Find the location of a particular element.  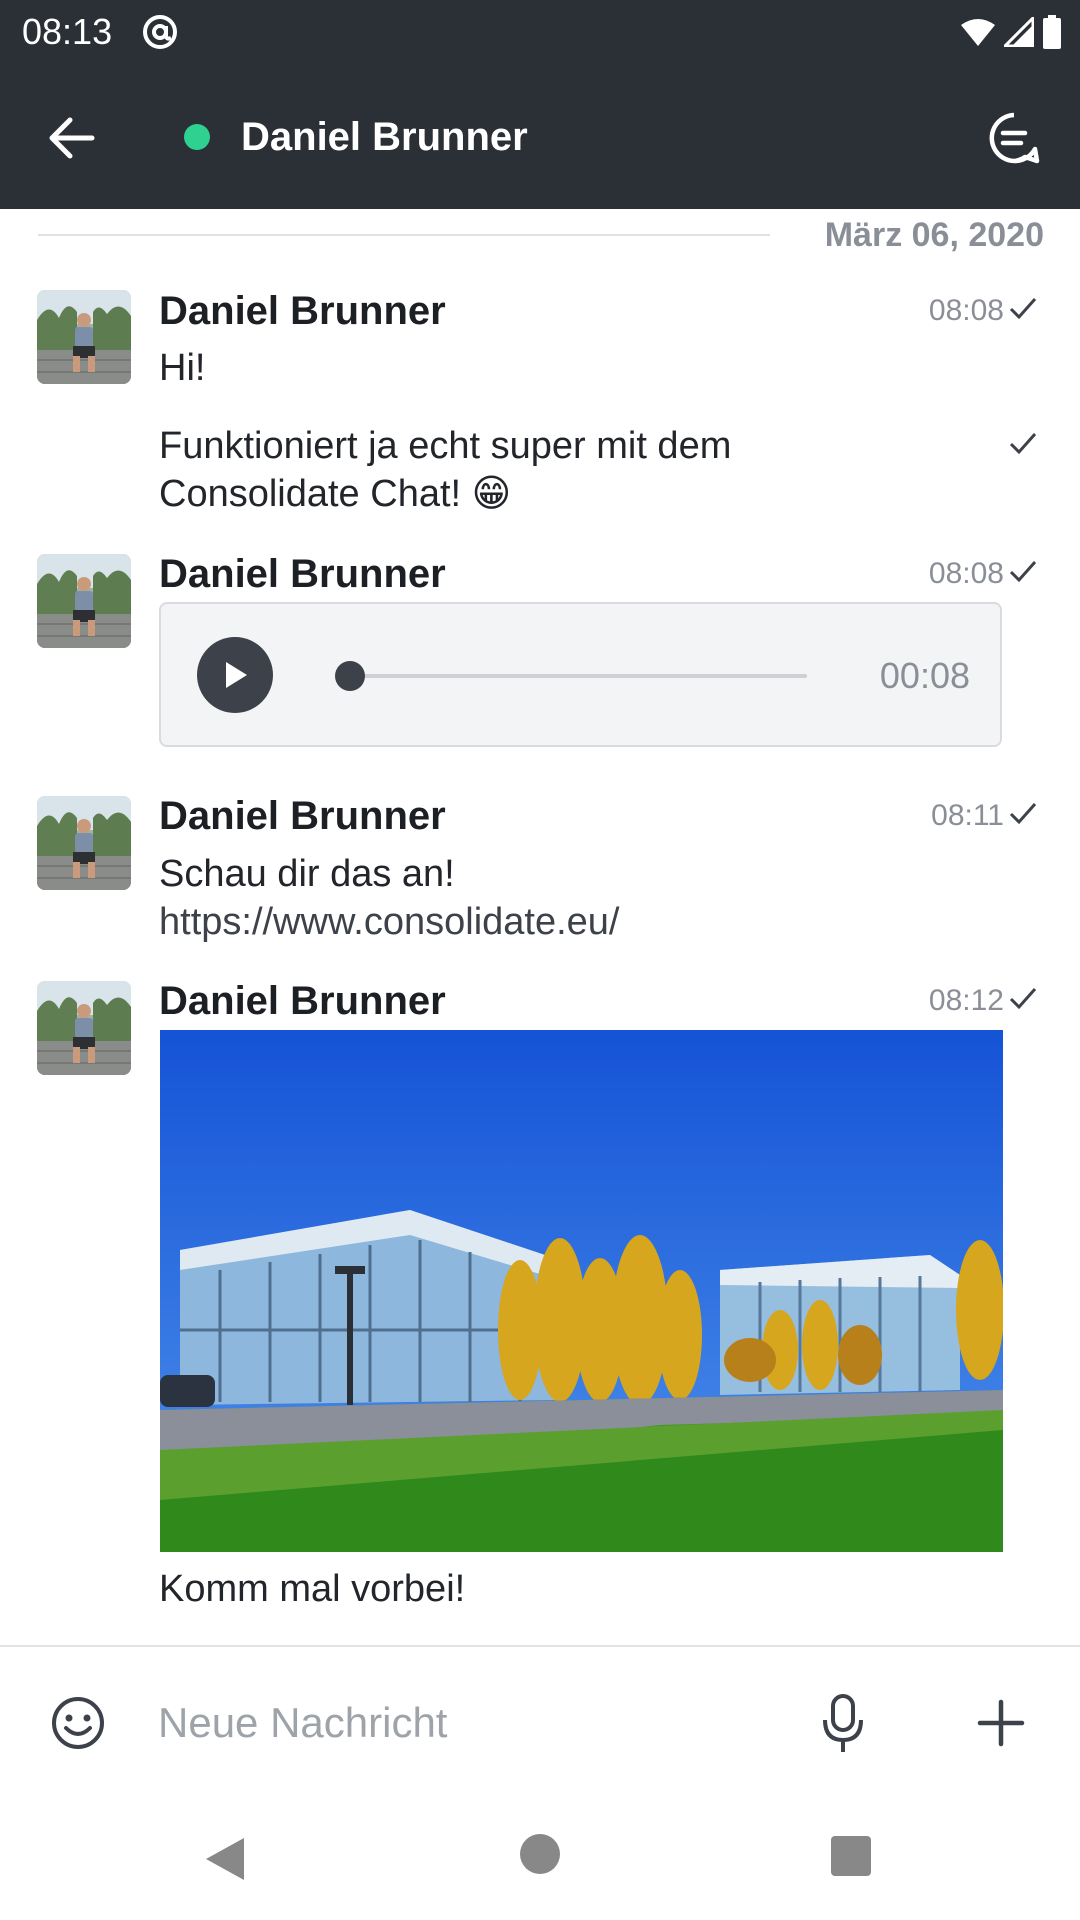

status-icons is located at coordinates (1011, 32).